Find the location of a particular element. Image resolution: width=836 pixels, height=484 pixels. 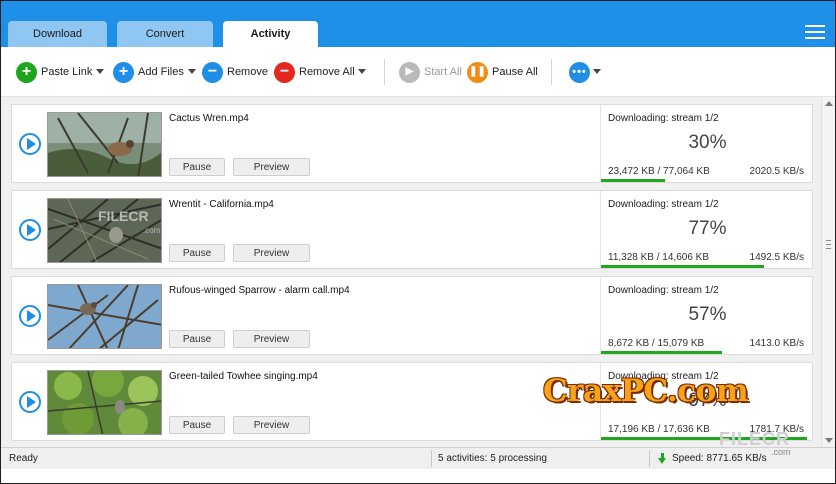

status-activities: 5 activities: 5 processing is located at coordinates (492, 458).